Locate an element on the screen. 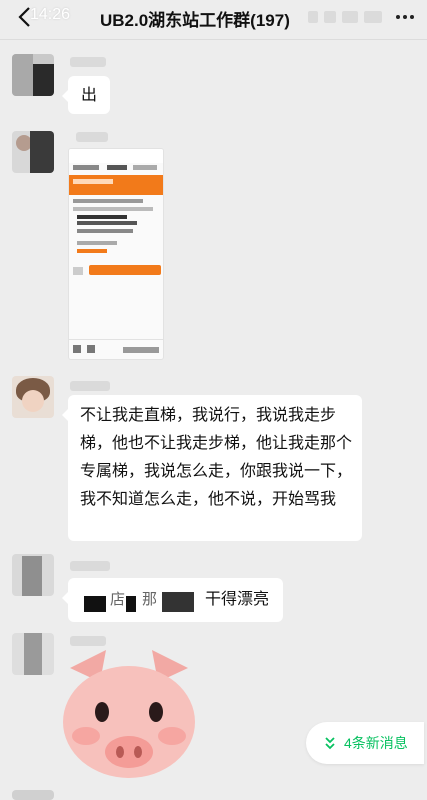 This screenshot has width=427, height=800. message-bubble: 出 is located at coordinates (86, 95).